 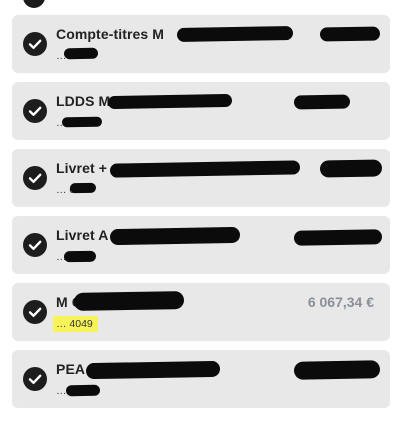 I want to click on account-card-livret-plus: Livret + … 0, so click(x=201, y=178).